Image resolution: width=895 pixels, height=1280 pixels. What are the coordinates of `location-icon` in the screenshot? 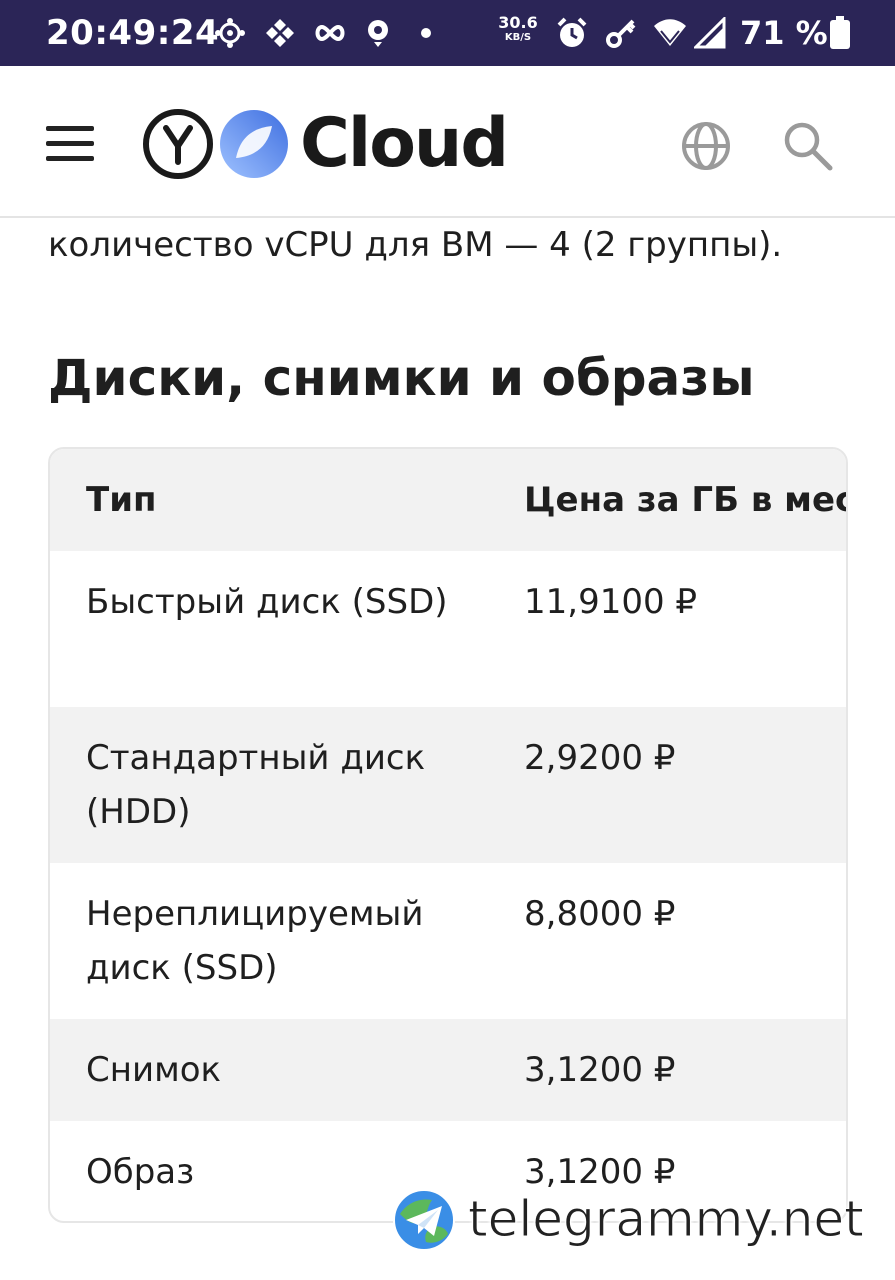 It's located at (378, 33).